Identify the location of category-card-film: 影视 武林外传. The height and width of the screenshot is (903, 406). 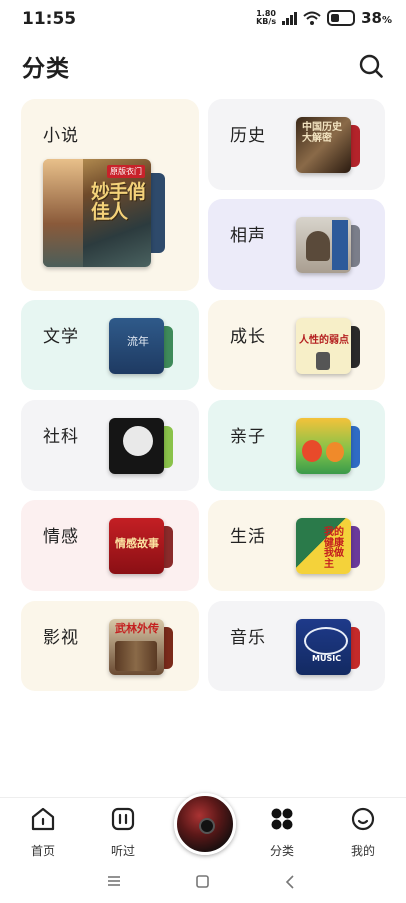
(110, 646).